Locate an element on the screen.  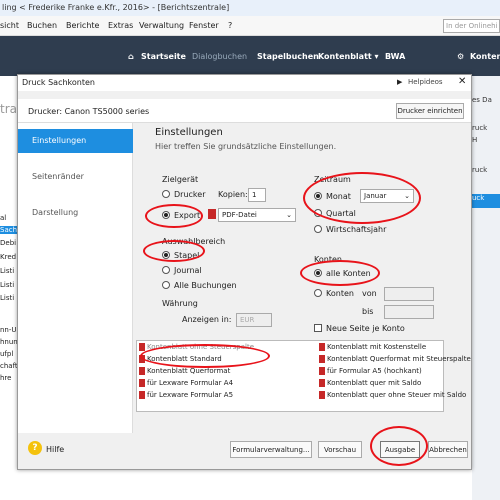
toolbar-dialog: Dialogbuchen is located at coordinates (219, 56).